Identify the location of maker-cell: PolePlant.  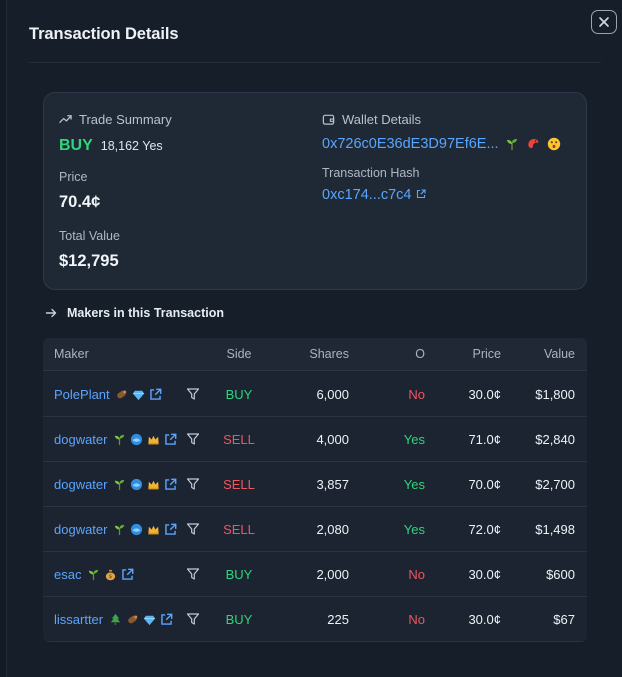
(110, 394).